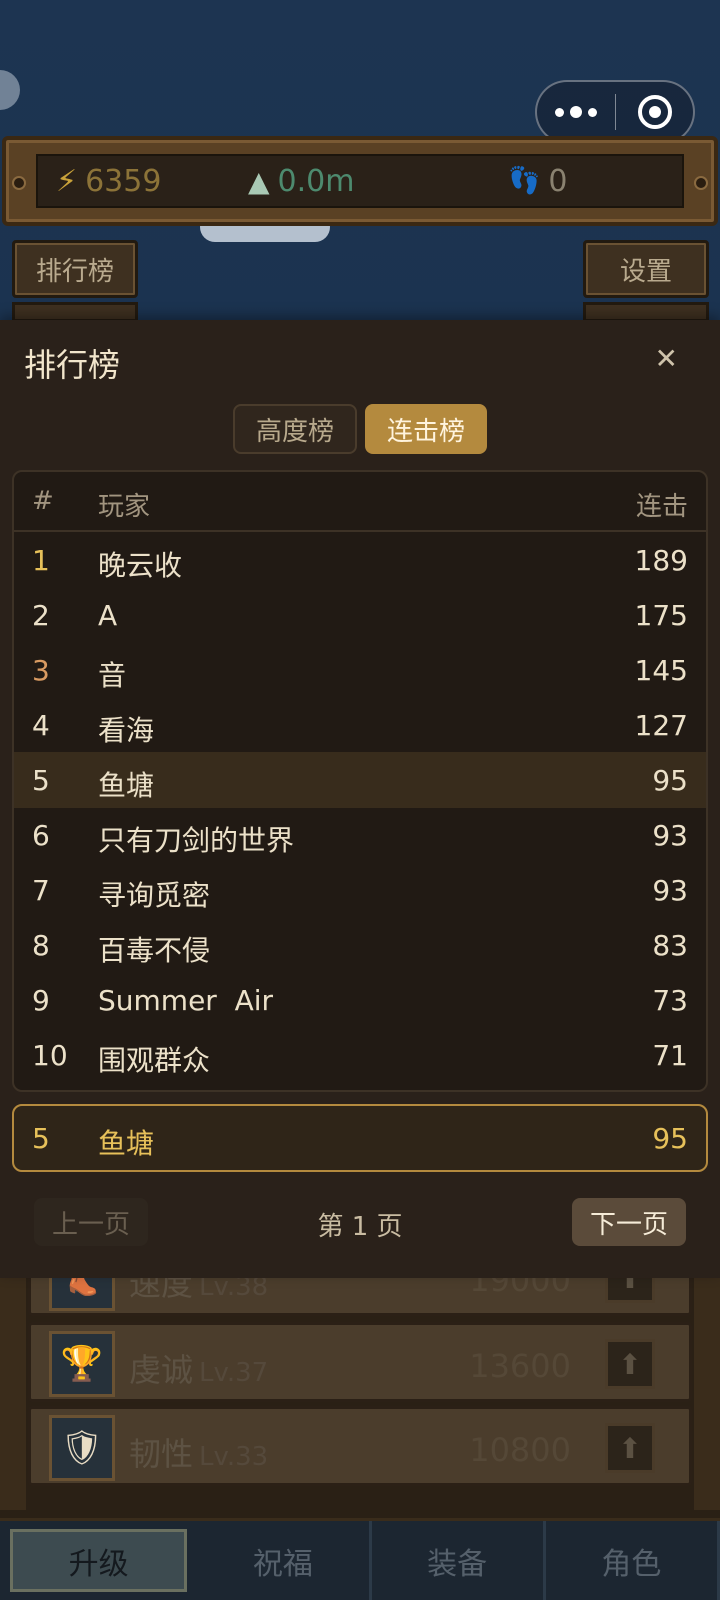 The height and width of the screenshot is (1600, 720). Describe the element at coordinates (670, 945) in the screenshot. I see `row-score: 83` at that location.